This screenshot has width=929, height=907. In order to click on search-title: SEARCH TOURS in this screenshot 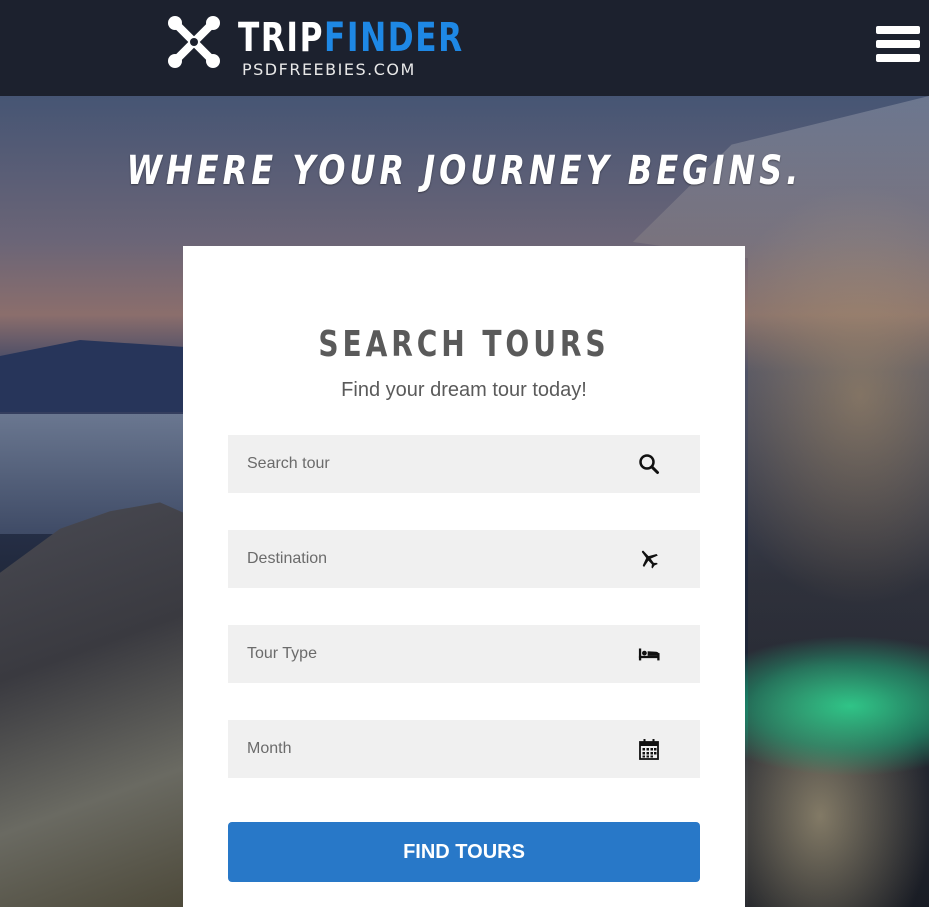, I will do `click(464, 344)`.